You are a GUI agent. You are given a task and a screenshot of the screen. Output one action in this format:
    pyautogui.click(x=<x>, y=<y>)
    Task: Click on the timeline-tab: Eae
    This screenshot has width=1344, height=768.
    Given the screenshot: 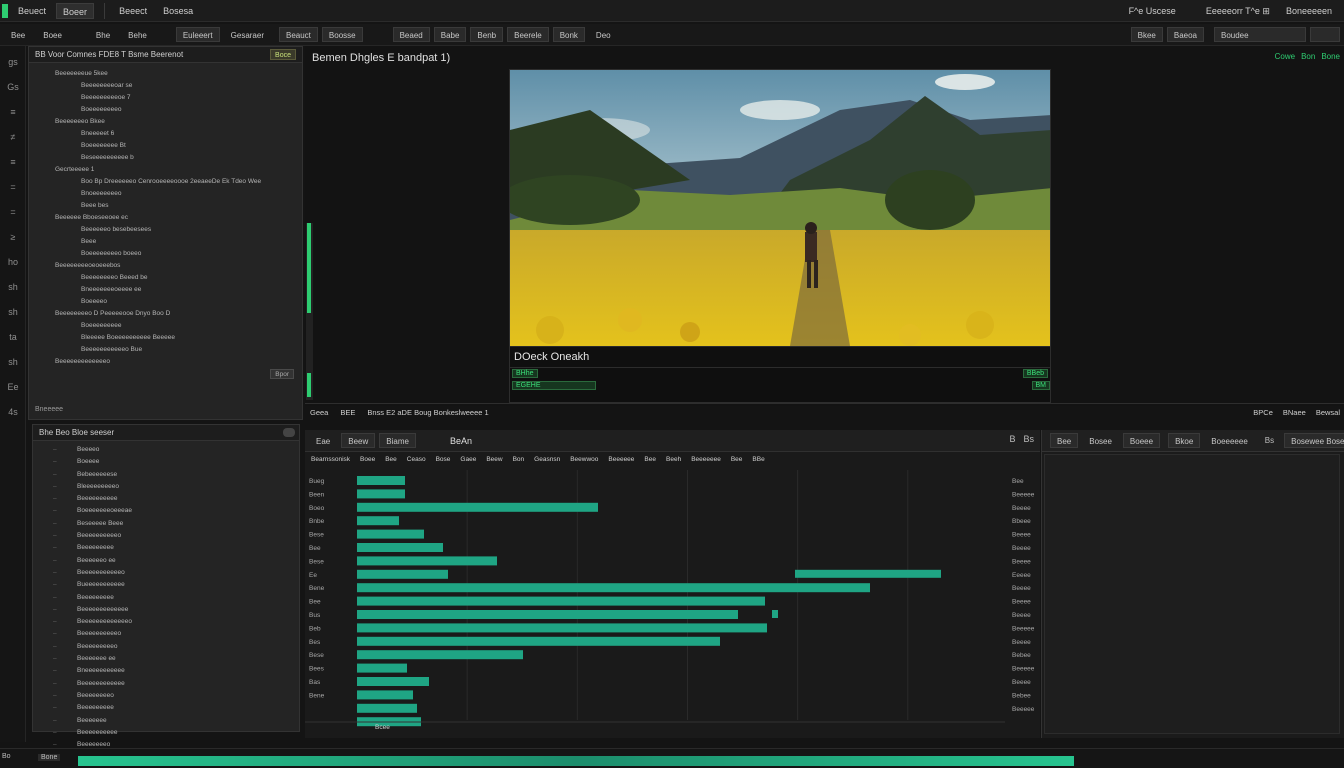 What is the action you would take?
    pyautogui.click(x=323, y=440)
    